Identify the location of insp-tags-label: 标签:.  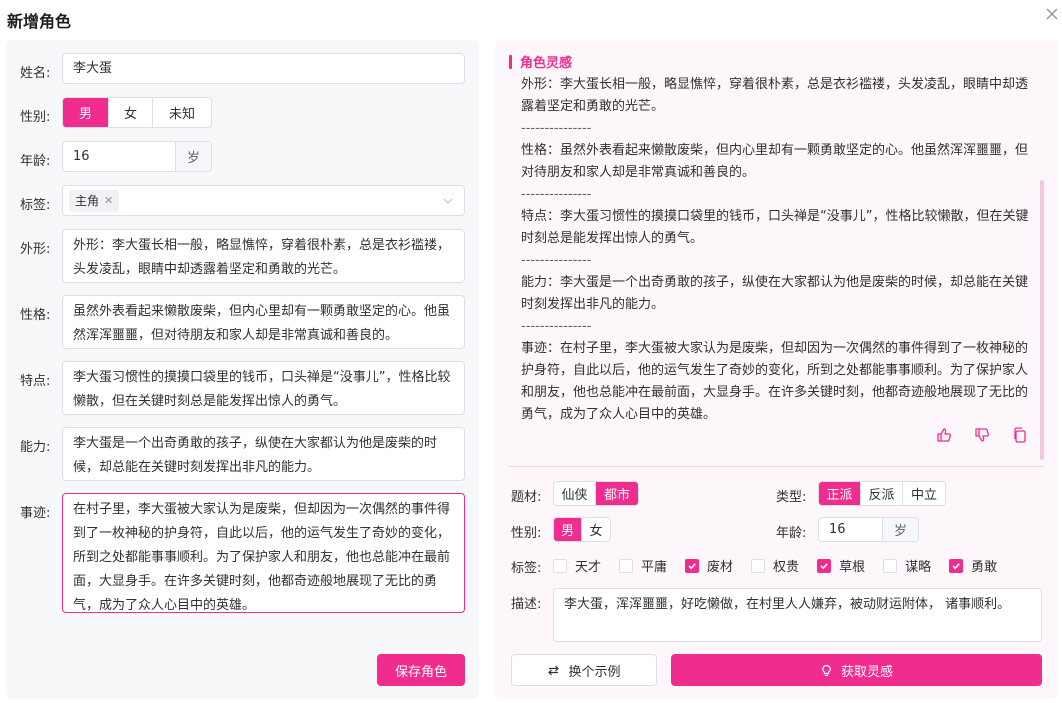
(526, 568).